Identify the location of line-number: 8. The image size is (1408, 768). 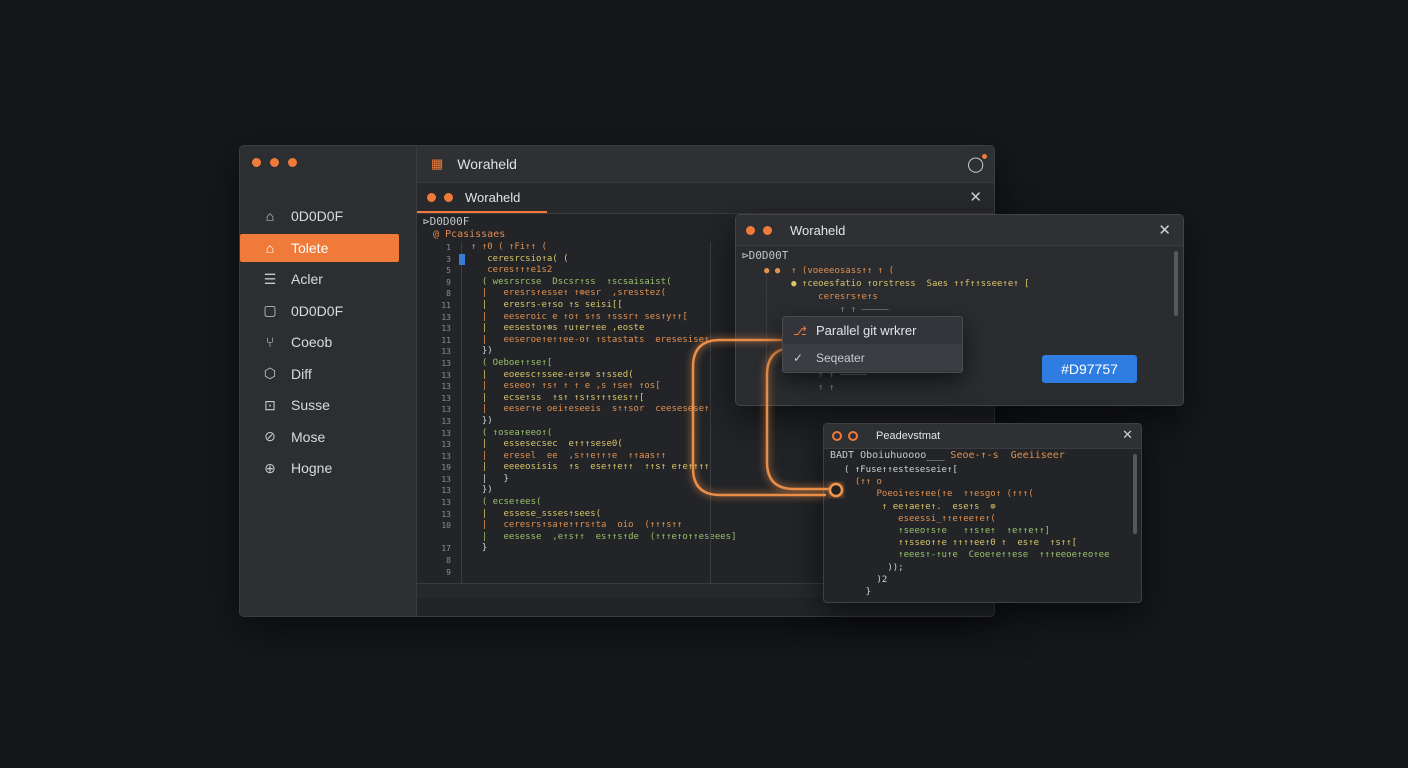
(448, 561).